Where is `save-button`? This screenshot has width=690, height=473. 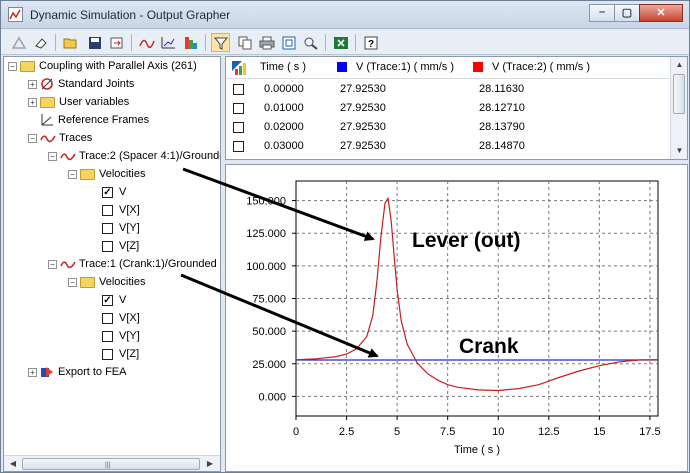
save-button is located at coordinates (94, 42).